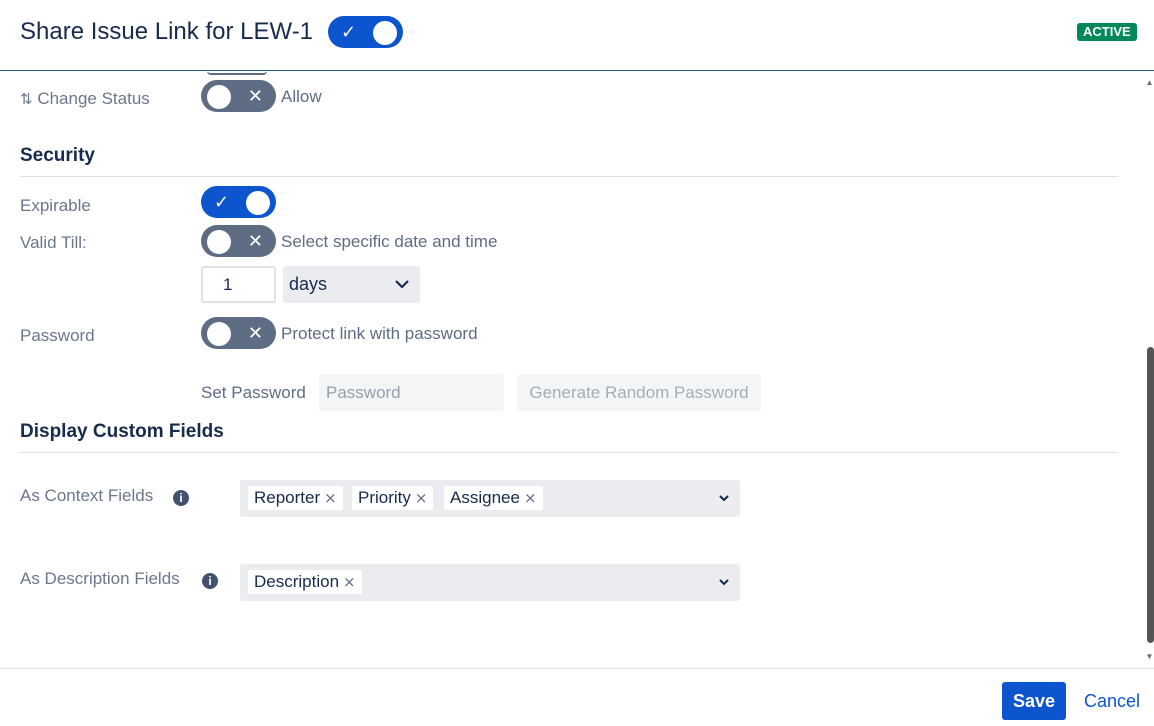 This screenshot has height=726, width=1154. Describe the element at coordinates (253, 392) in the screenshot. I see `set-password-label: Set Password` at that location.